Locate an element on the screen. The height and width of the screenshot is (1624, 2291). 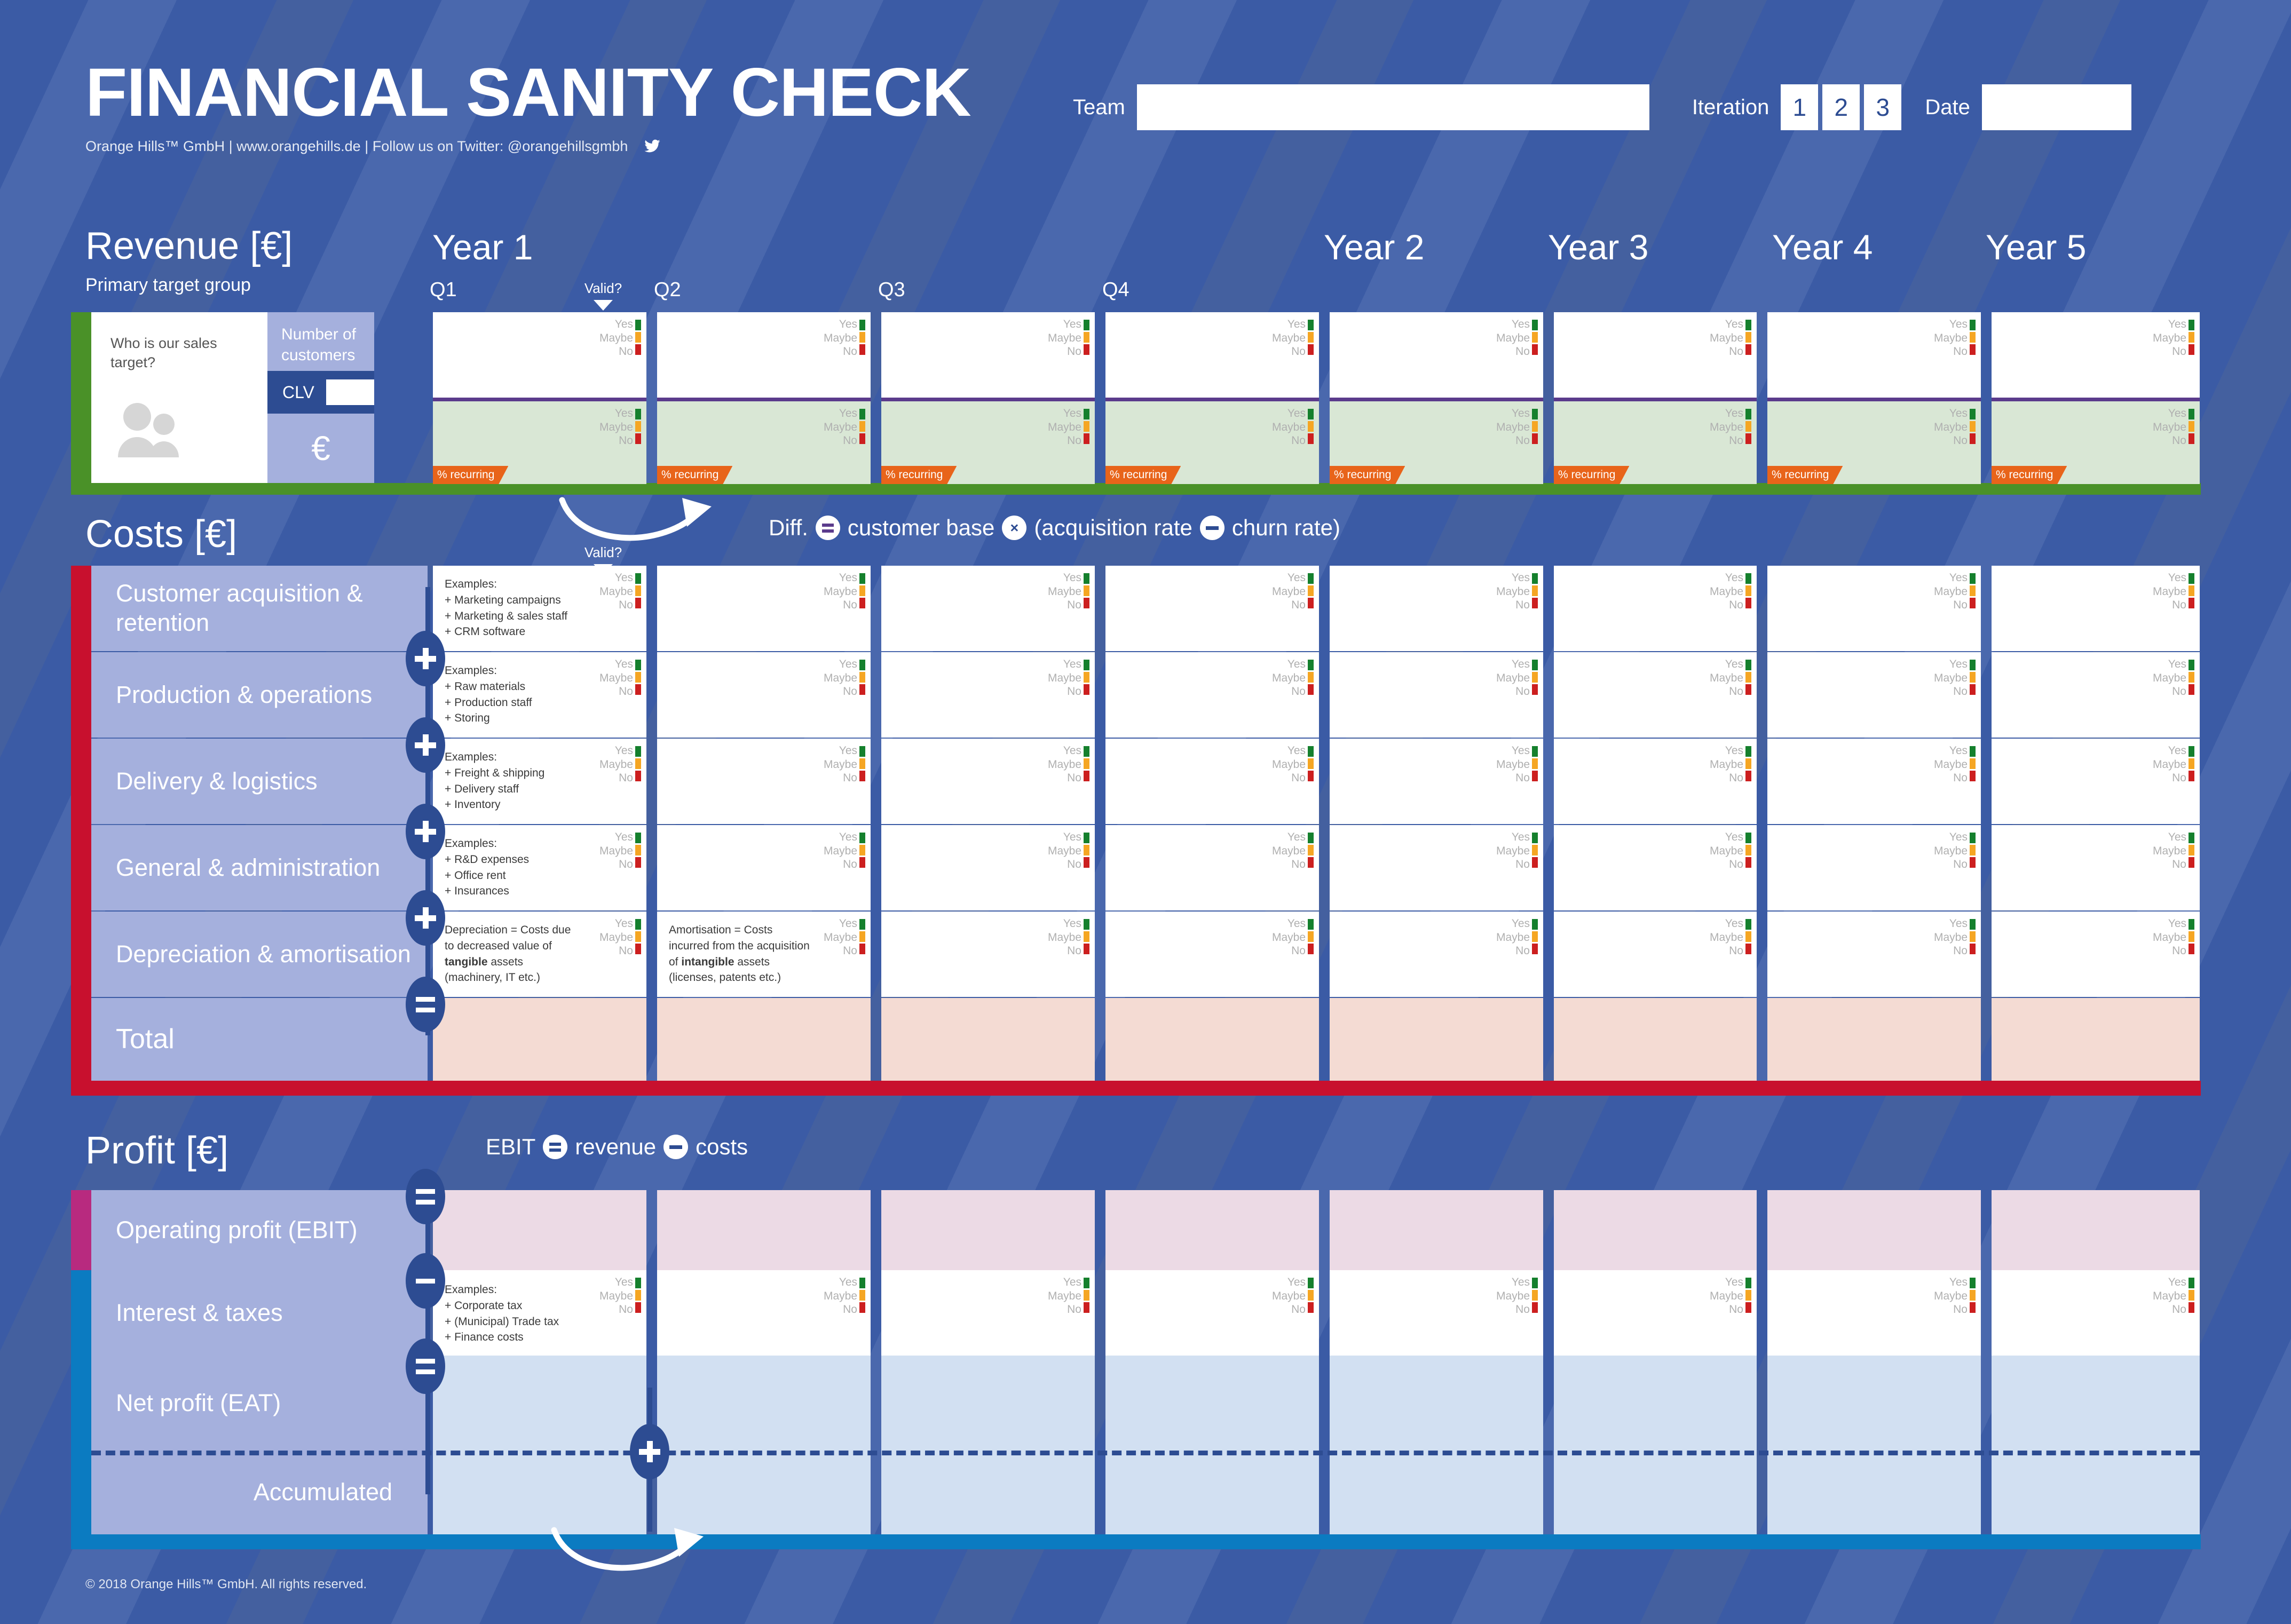
date-input is located at coordinates (2056, 107).